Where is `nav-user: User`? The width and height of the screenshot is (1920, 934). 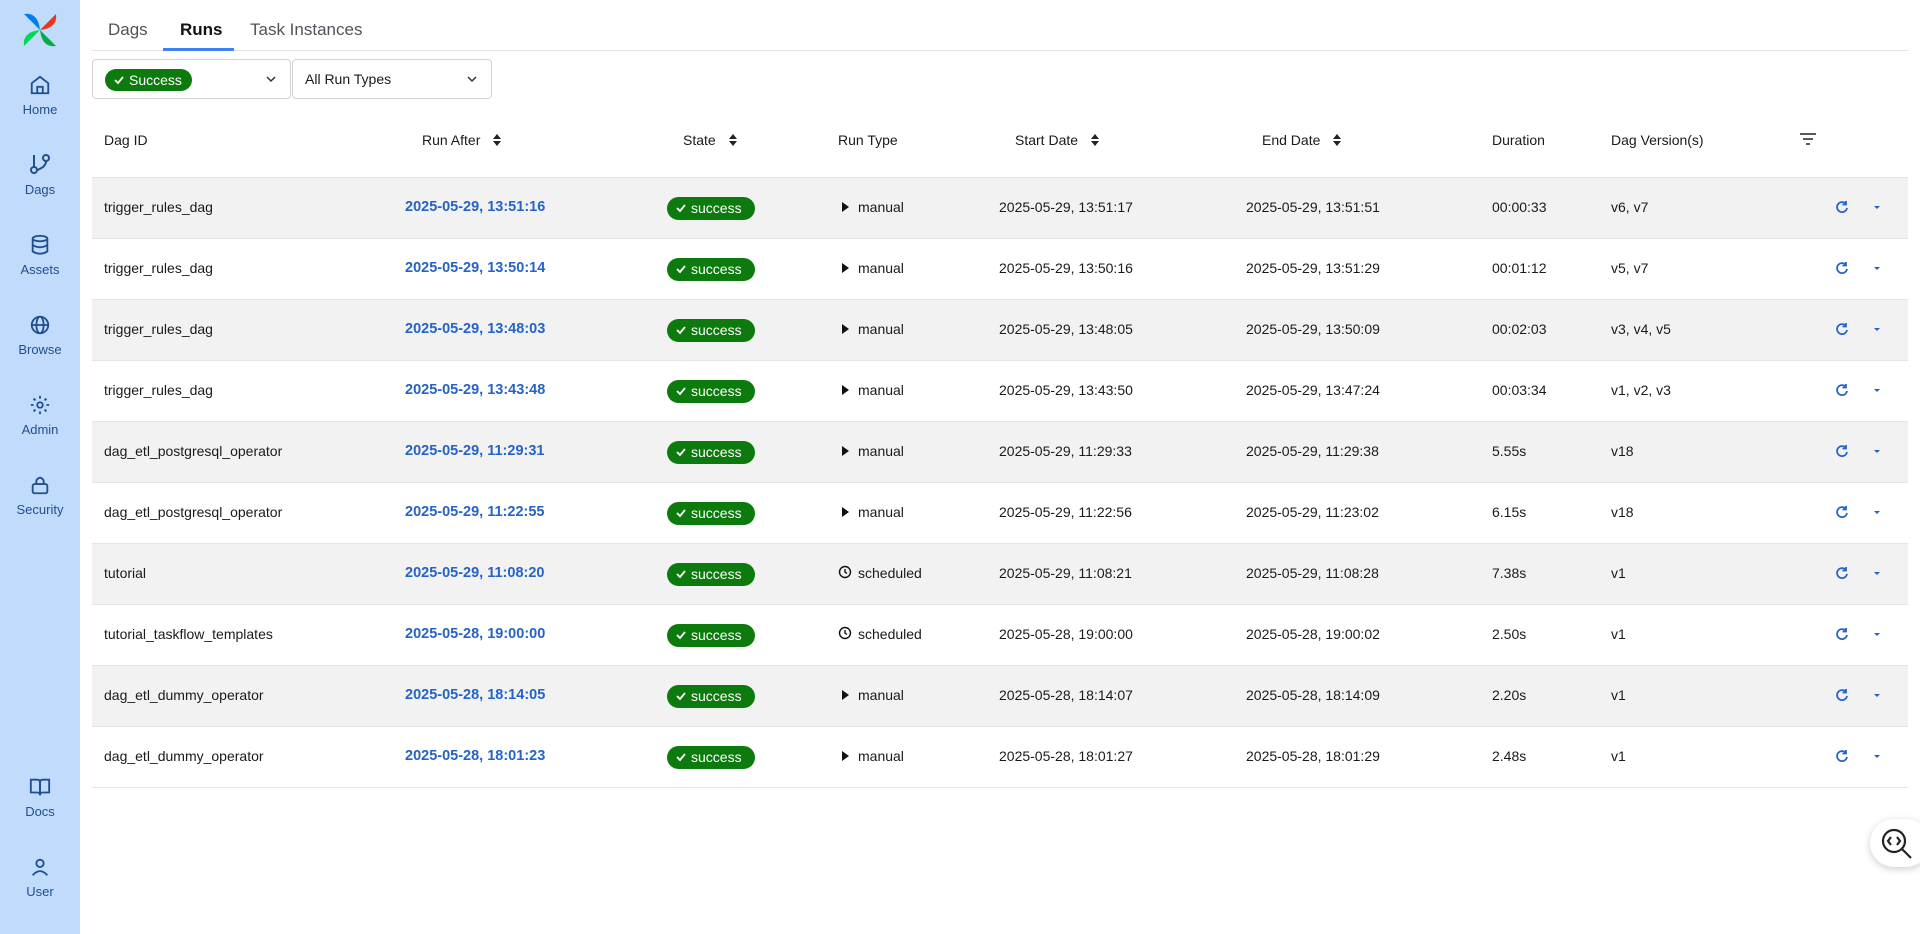
nav-user: User is located at coordinates (40, 877).